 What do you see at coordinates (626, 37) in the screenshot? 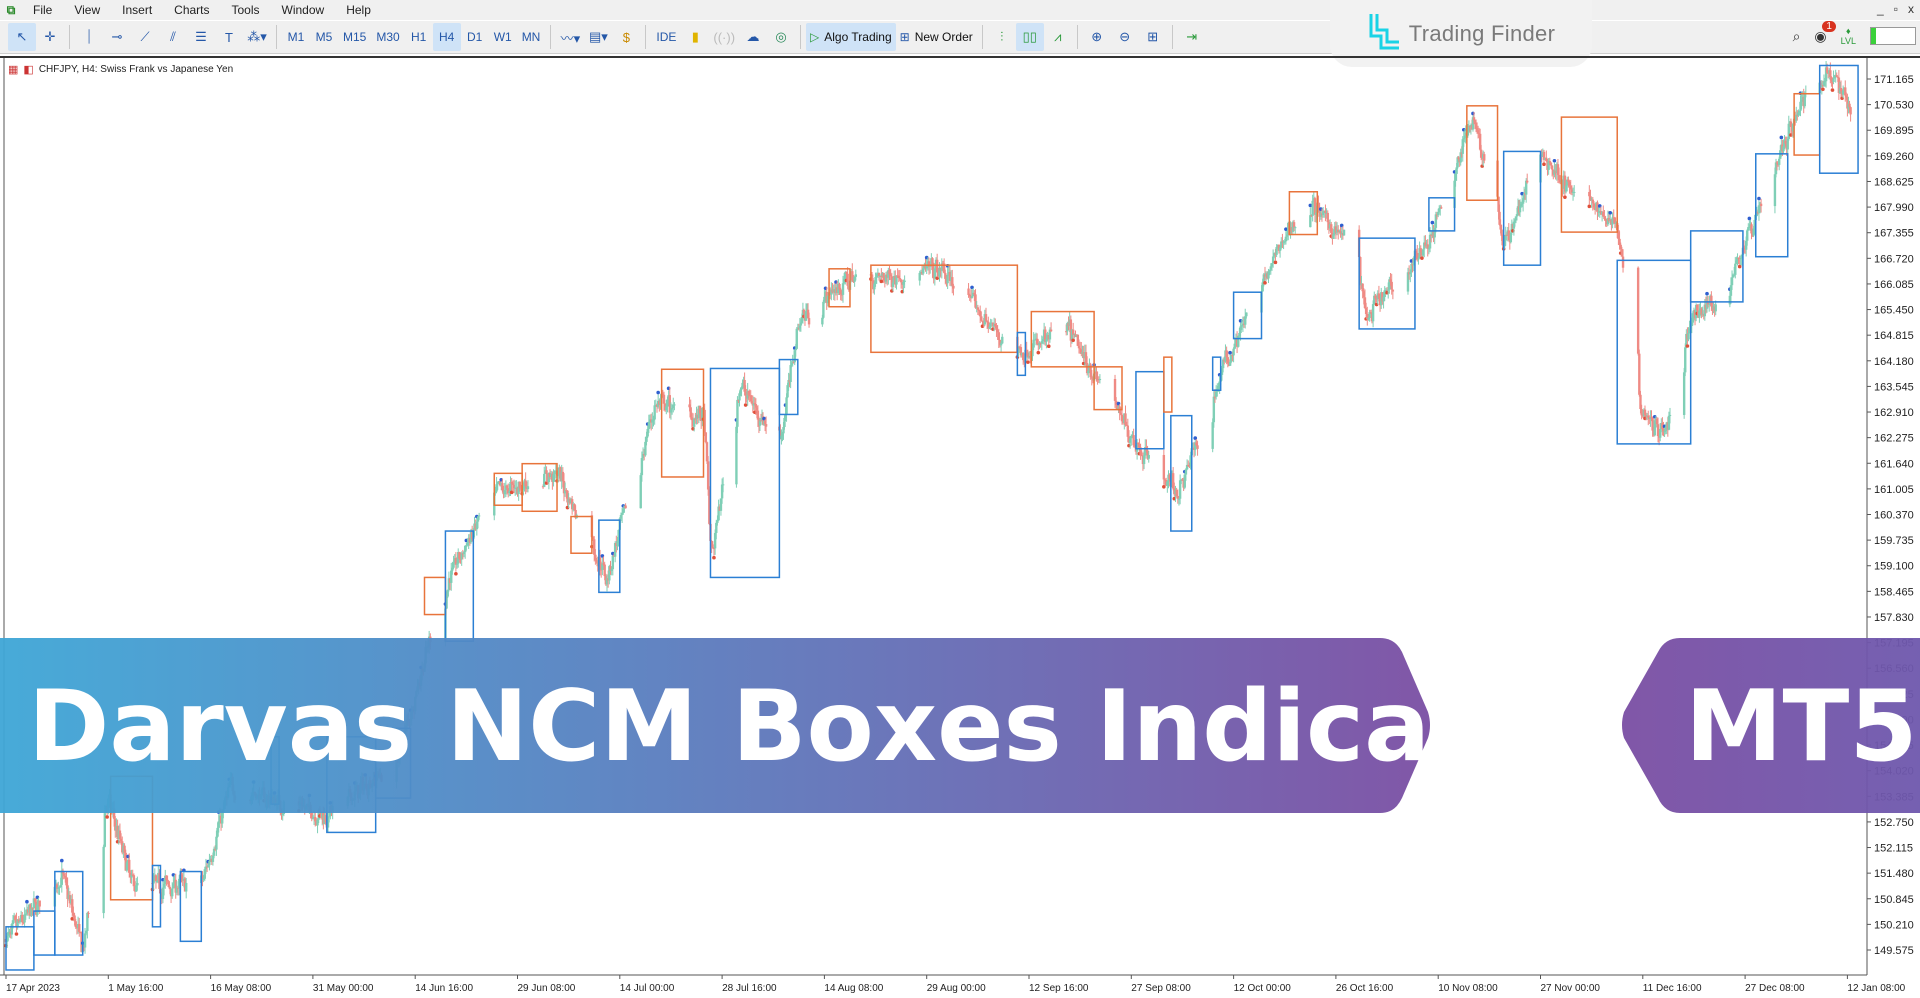
I see `market-icon: $` at bounding box center [626, 37].